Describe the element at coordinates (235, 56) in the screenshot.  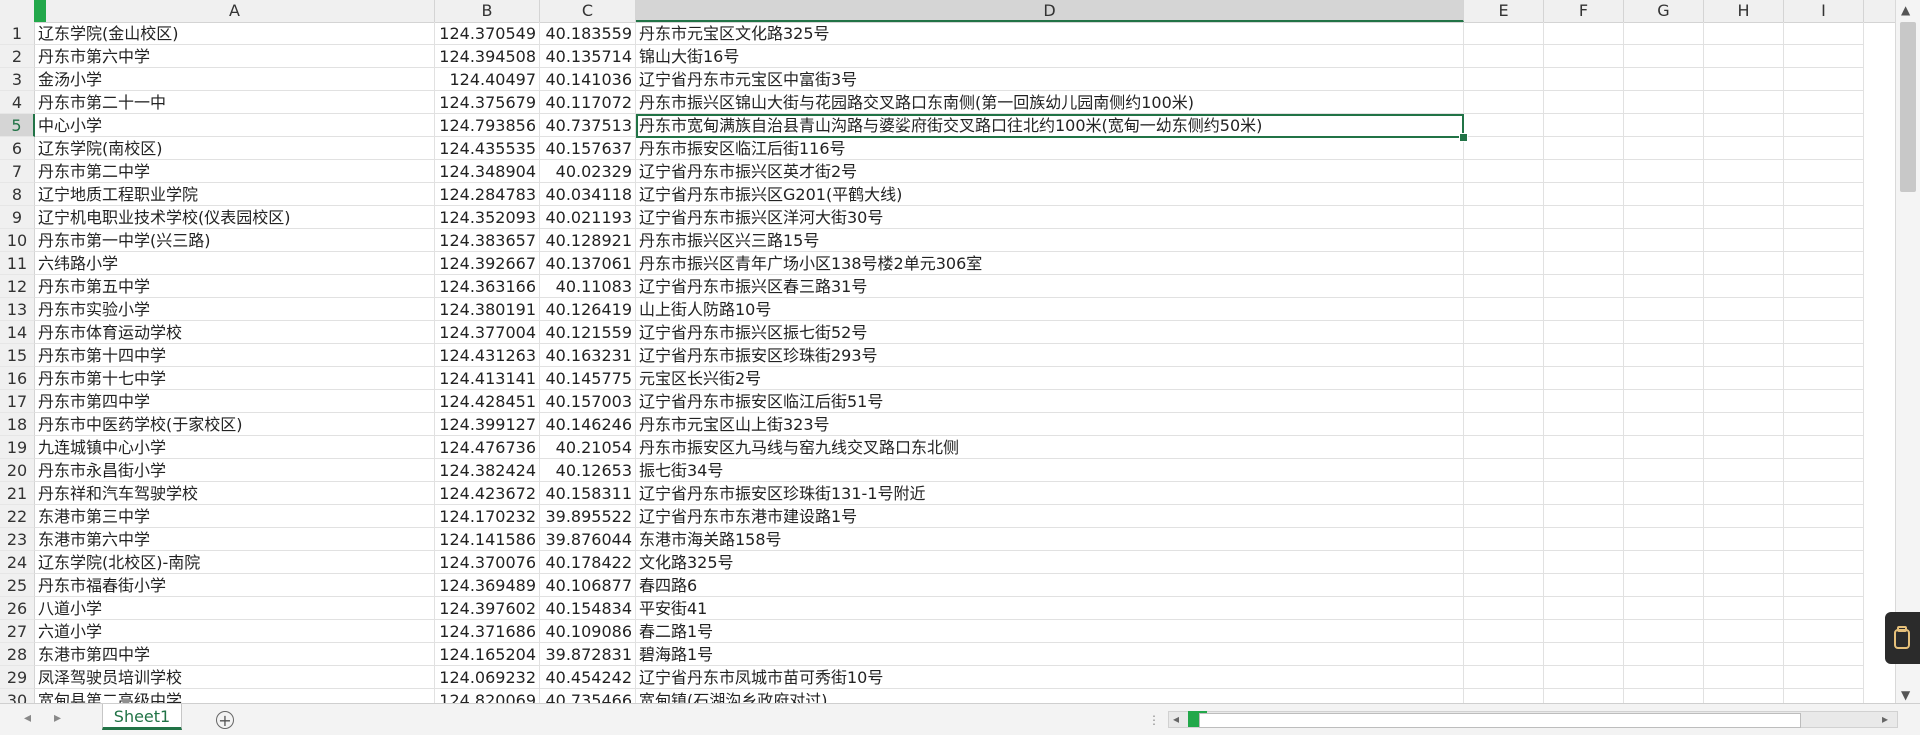
I see `cell-a: 丹东市第六中学` at that location.